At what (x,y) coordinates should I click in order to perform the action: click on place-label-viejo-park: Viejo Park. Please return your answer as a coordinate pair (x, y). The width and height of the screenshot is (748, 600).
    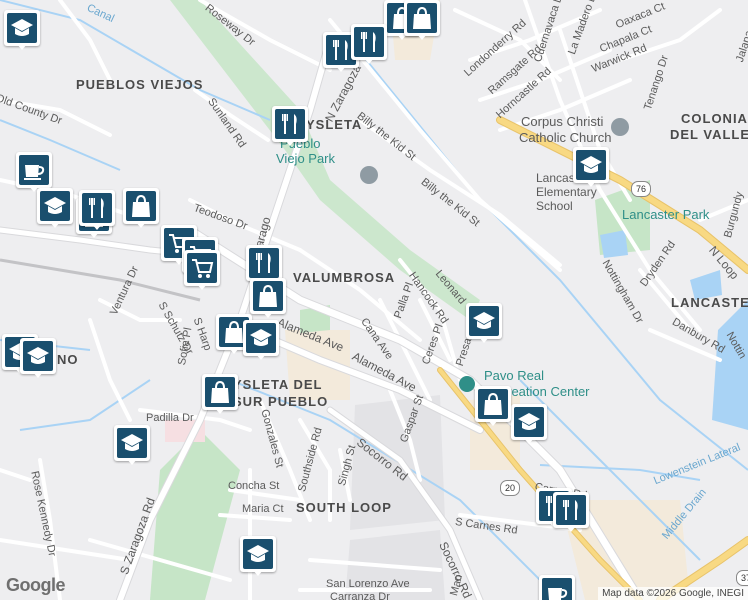
    Looking at the image, I should click on (305, 158).